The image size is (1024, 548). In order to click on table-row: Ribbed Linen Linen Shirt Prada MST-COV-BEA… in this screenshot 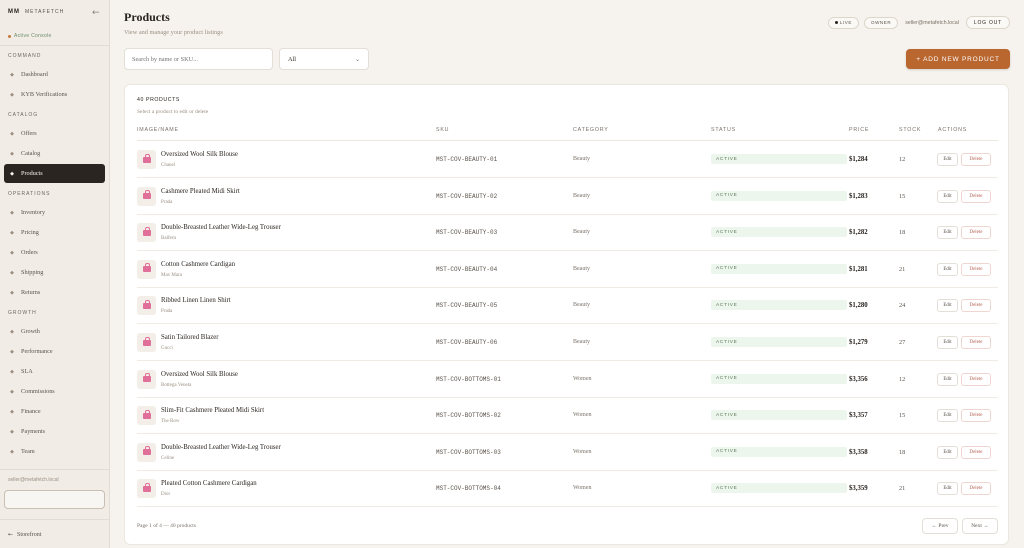, I will do `click(567, 306)`.